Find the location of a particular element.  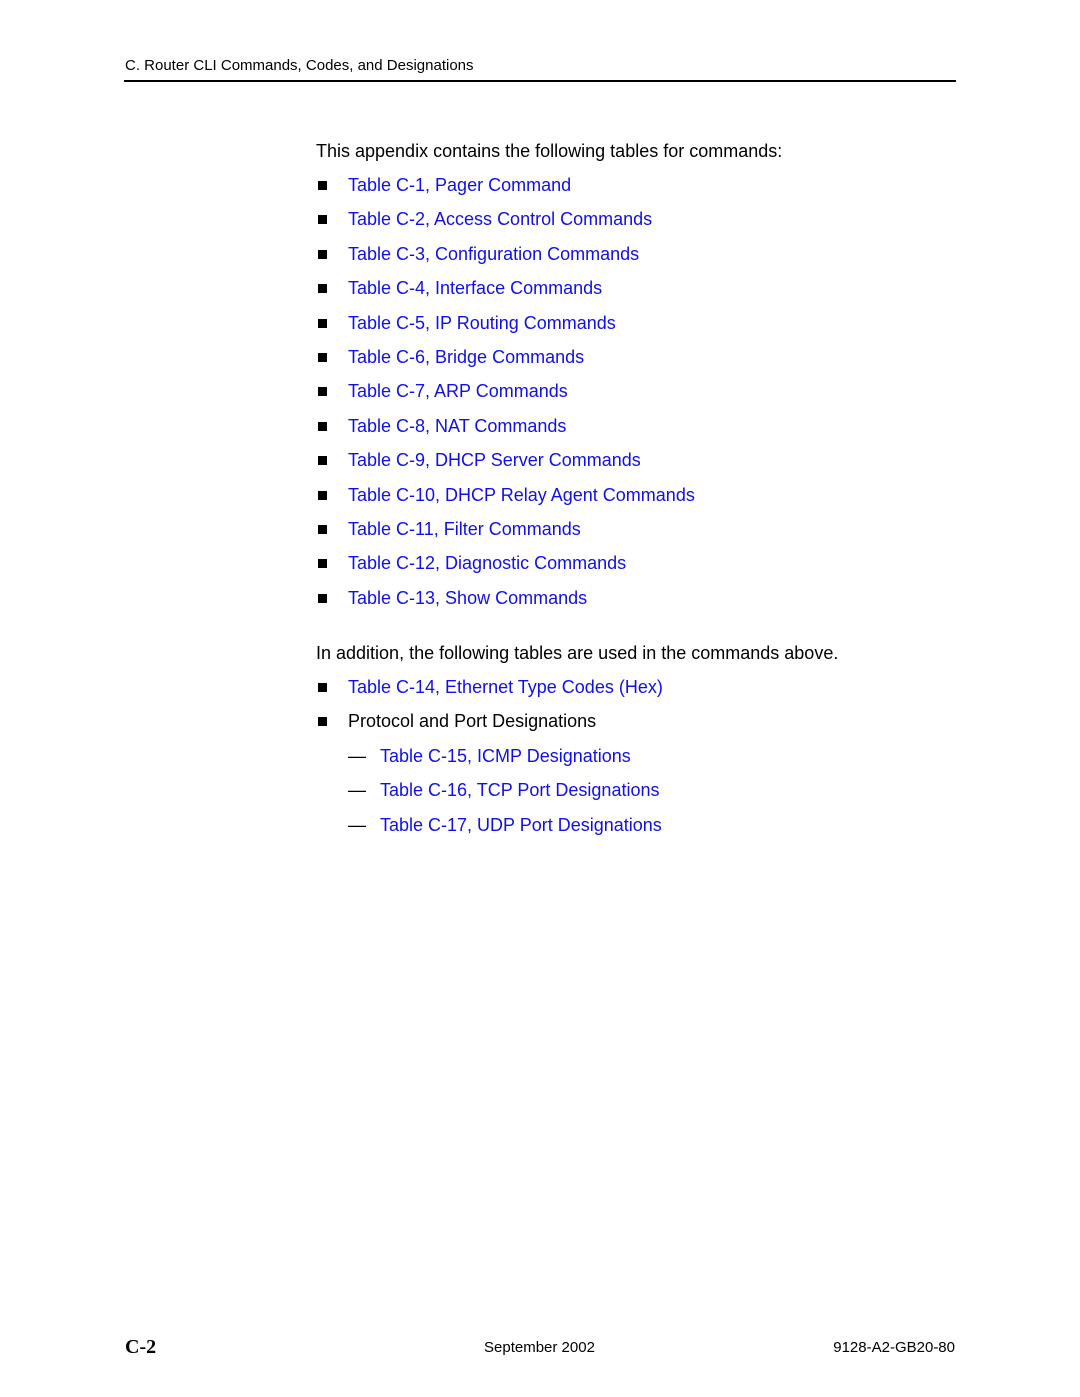

footer-date: September 2002 is located at coordinates (539, 1347).